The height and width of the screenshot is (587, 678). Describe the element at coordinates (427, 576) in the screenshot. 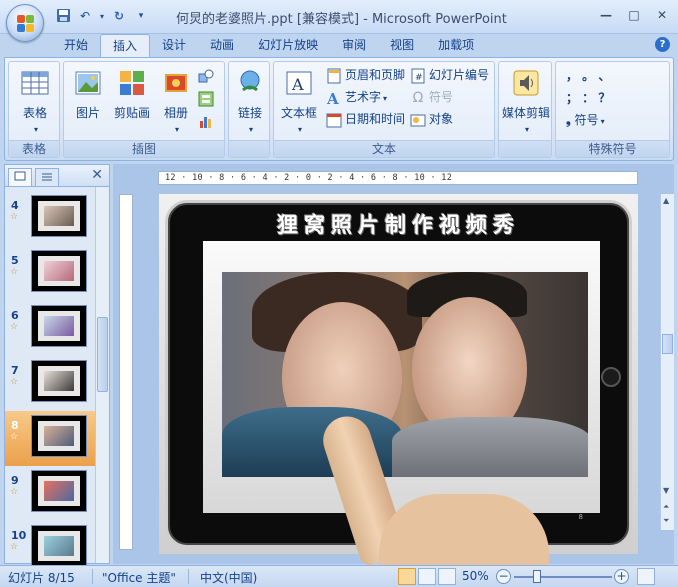

I see `slide-sorter-view-button` at that location.